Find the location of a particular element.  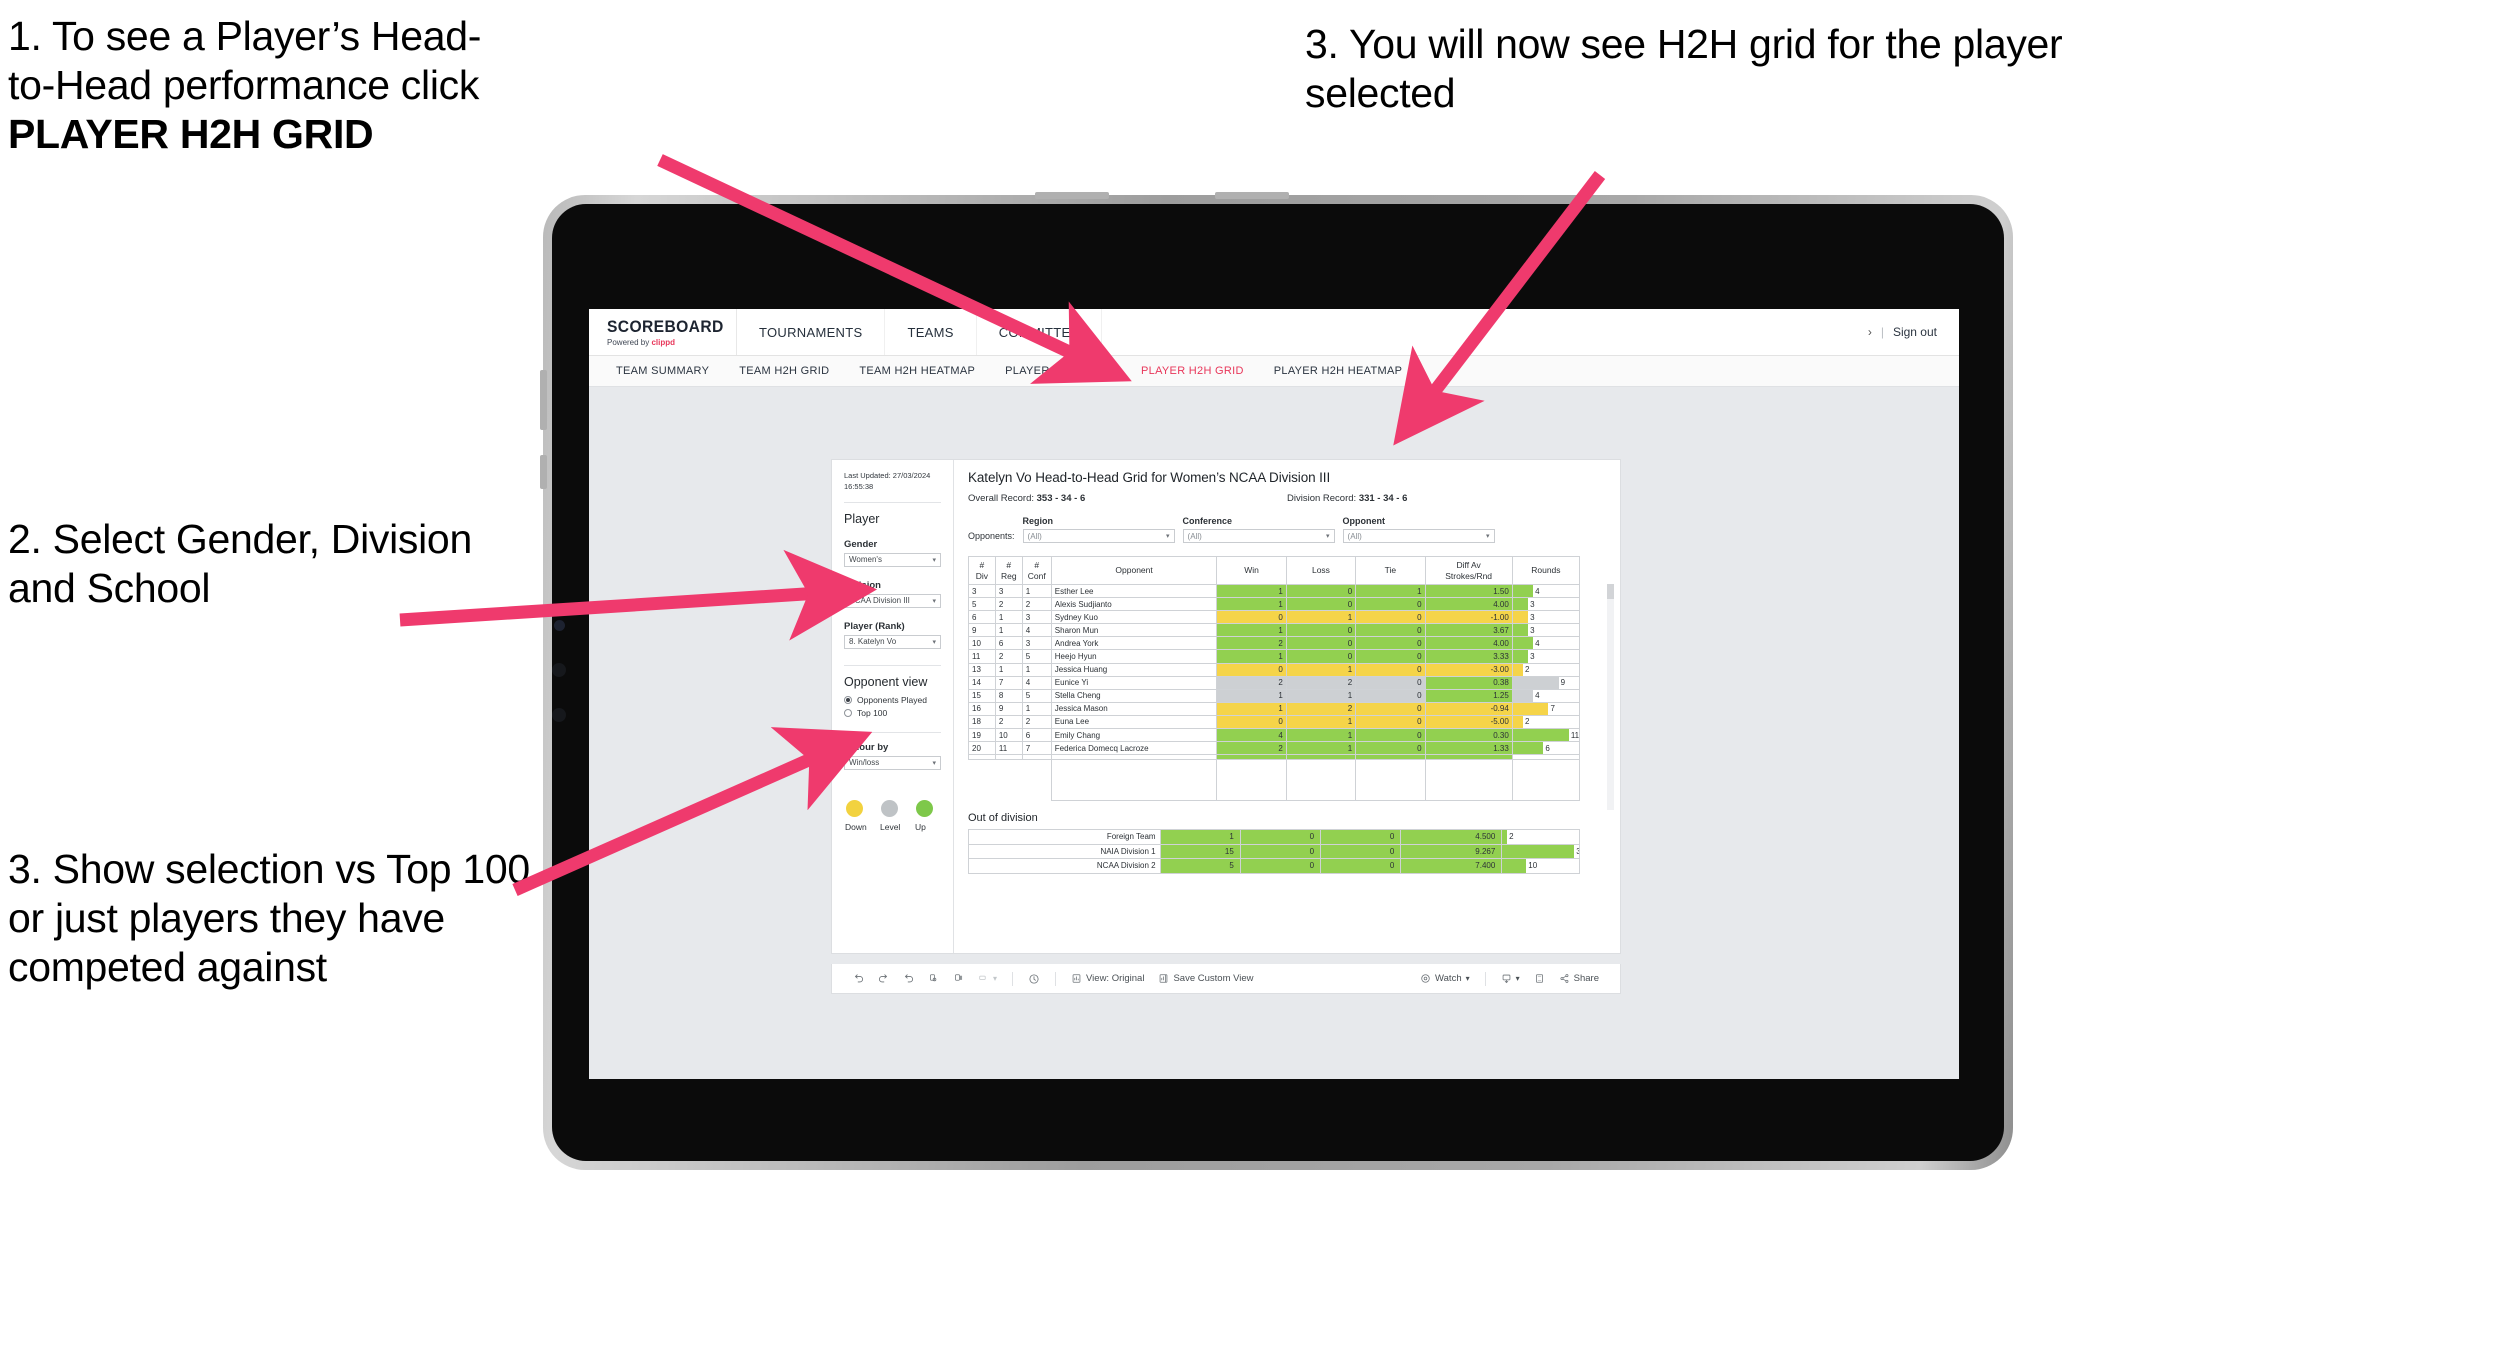

cell-rounds: 7 is located at coordinates (1546, 708).